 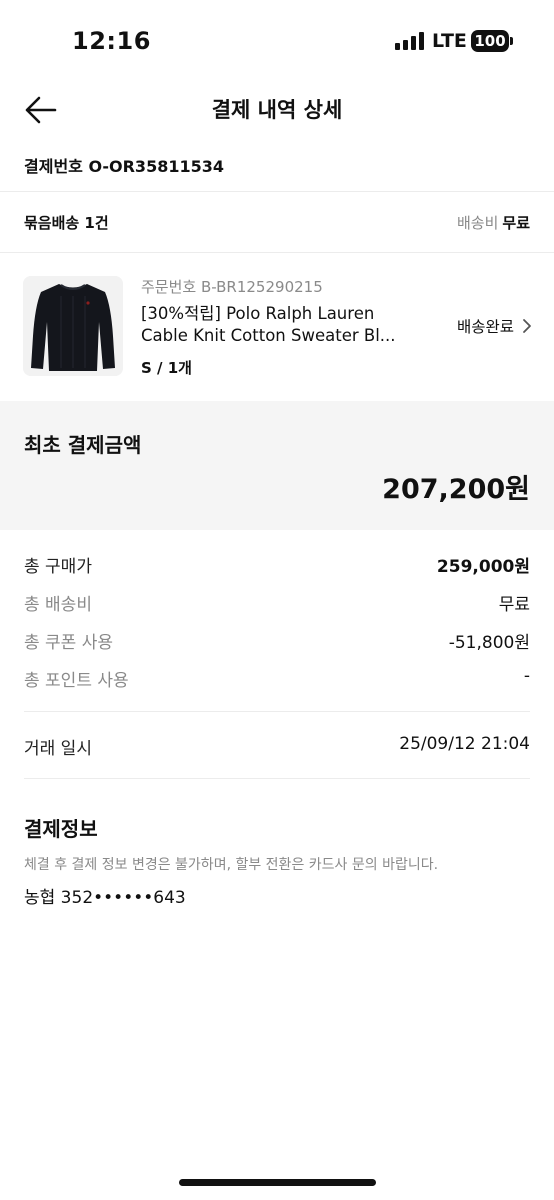 I want to click on order-number-value: O-OR35811534, so click(x=156, y=166).